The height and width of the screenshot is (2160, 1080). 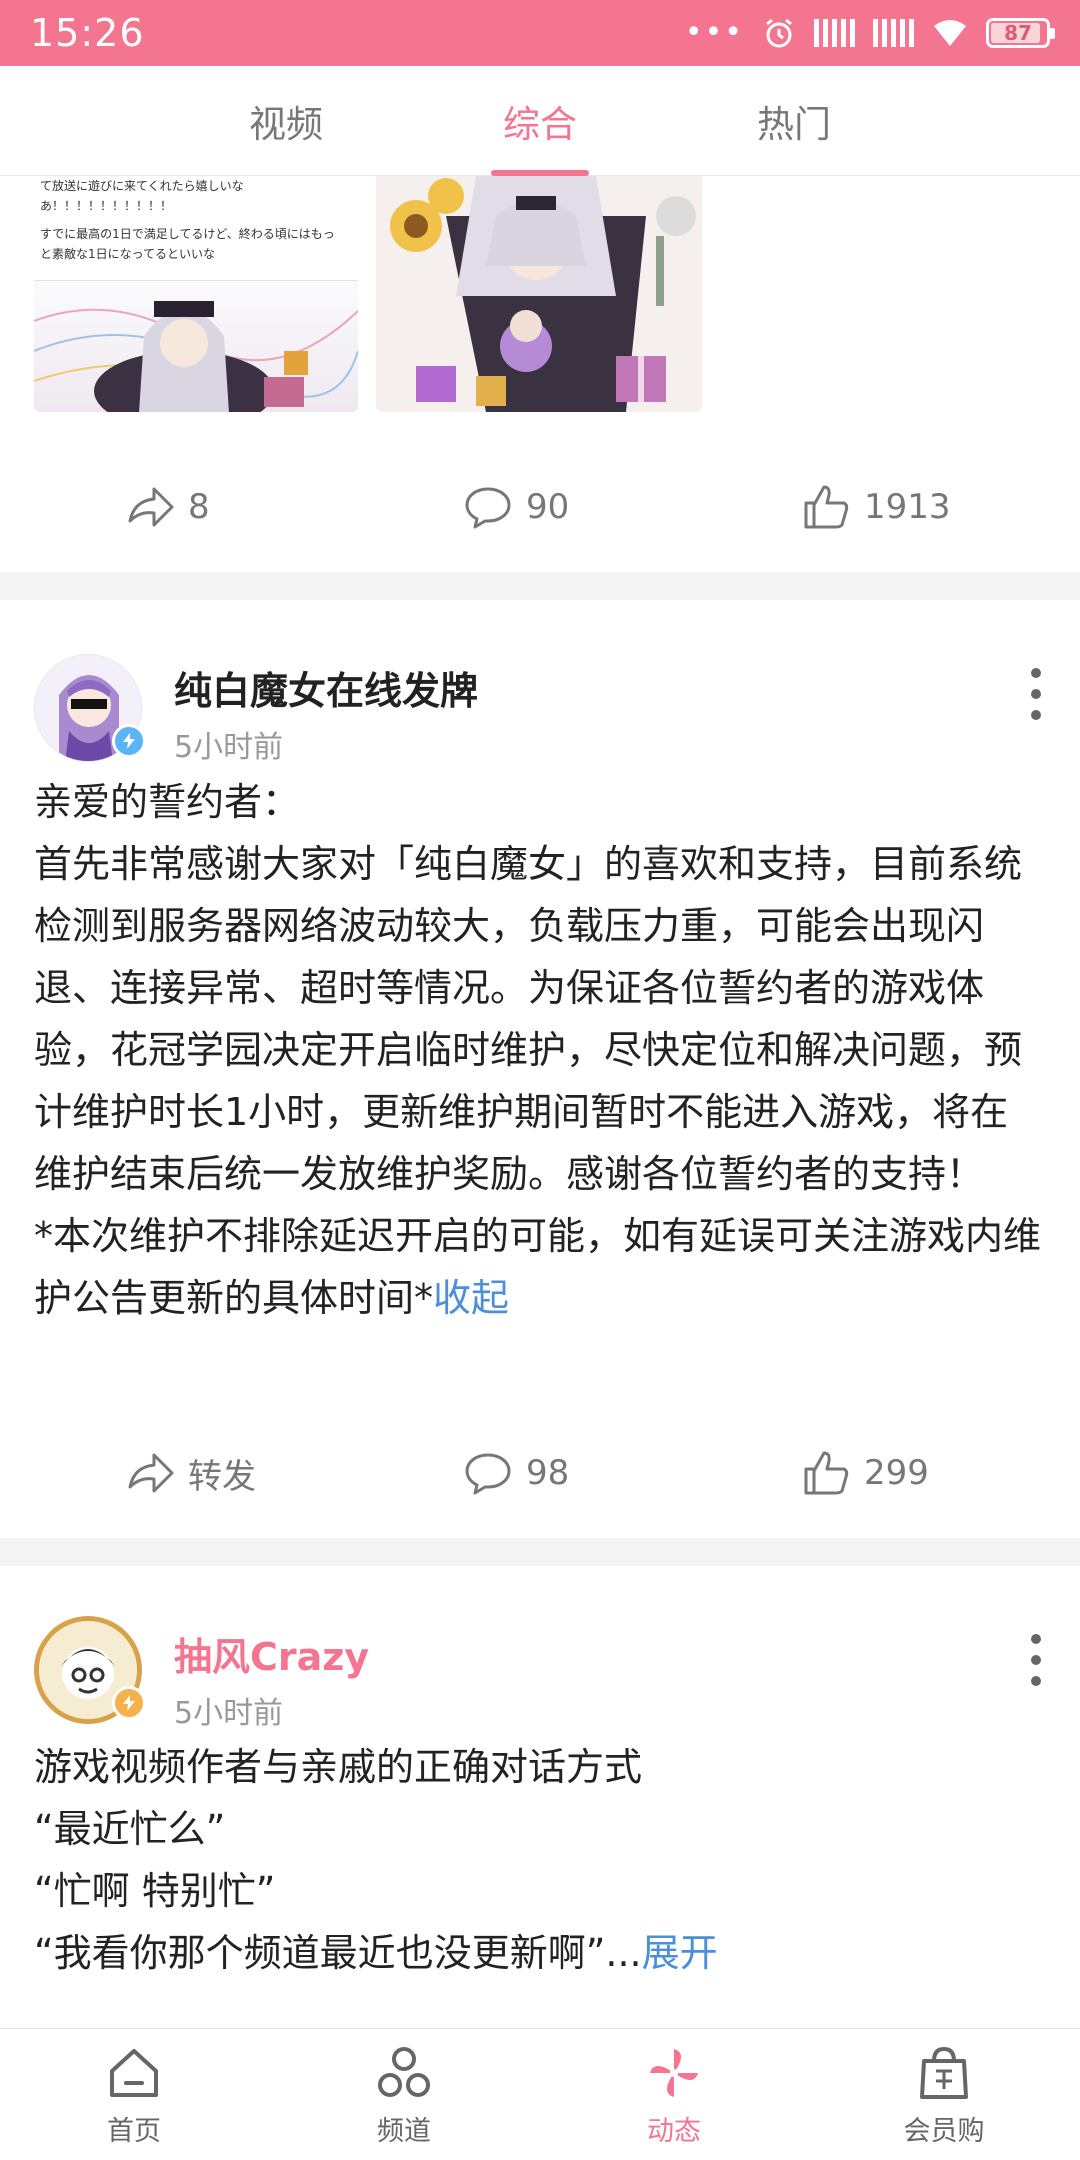 I want to click on nav-item-vip-shop: 会员购, so click(x=944, y=2094).